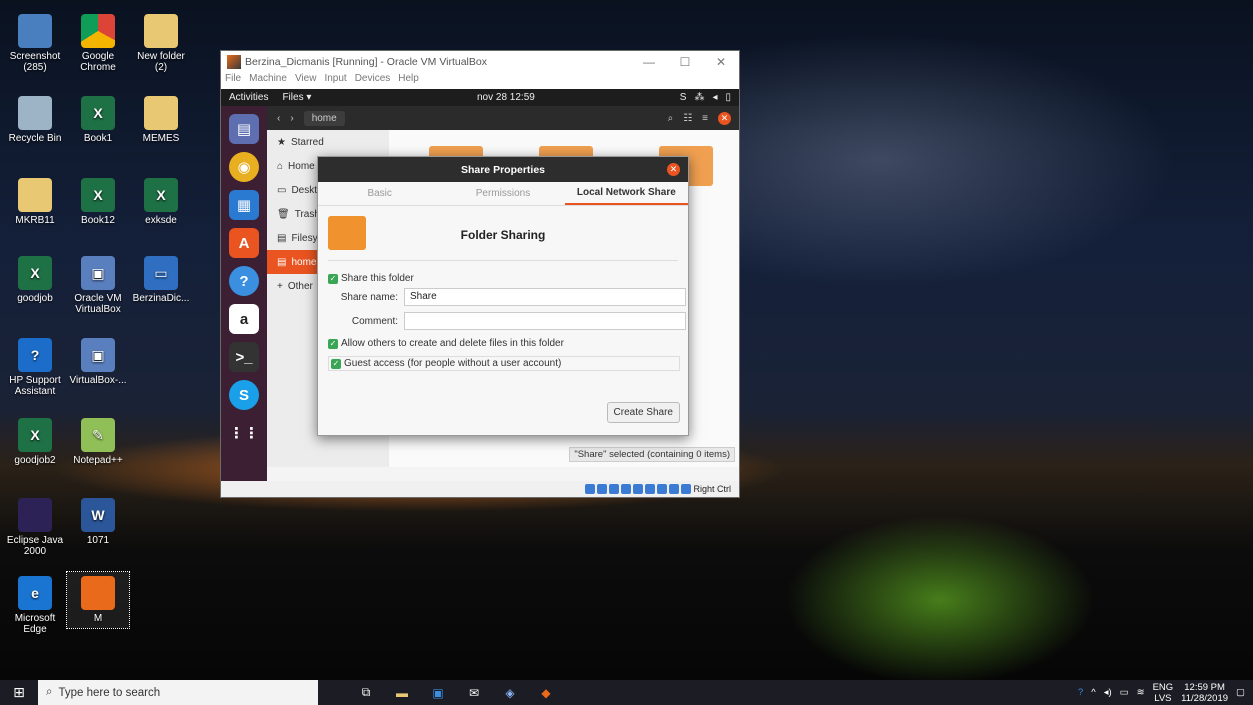 Image resolution: width=1253 pixels, height=705 pixels. I want to click on wifi-icon: ≋, so click(1141, 692).